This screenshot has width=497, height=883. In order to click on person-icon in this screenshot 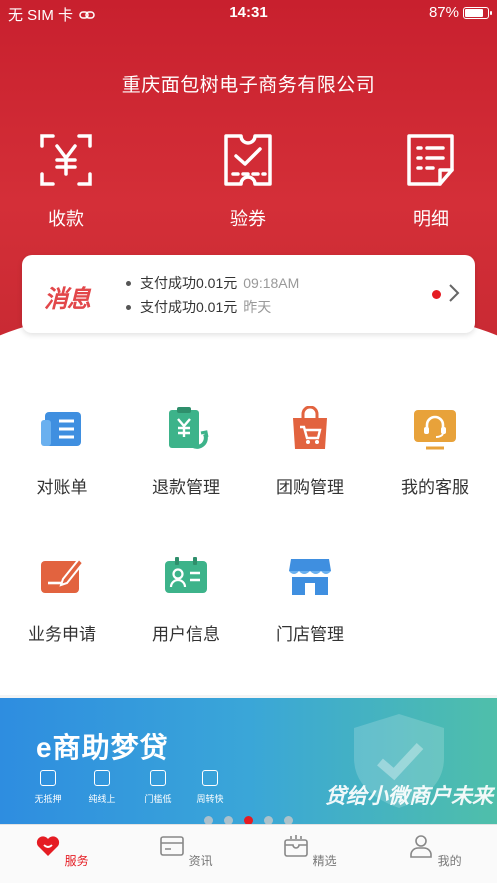, I will do `click(421, 846)`.